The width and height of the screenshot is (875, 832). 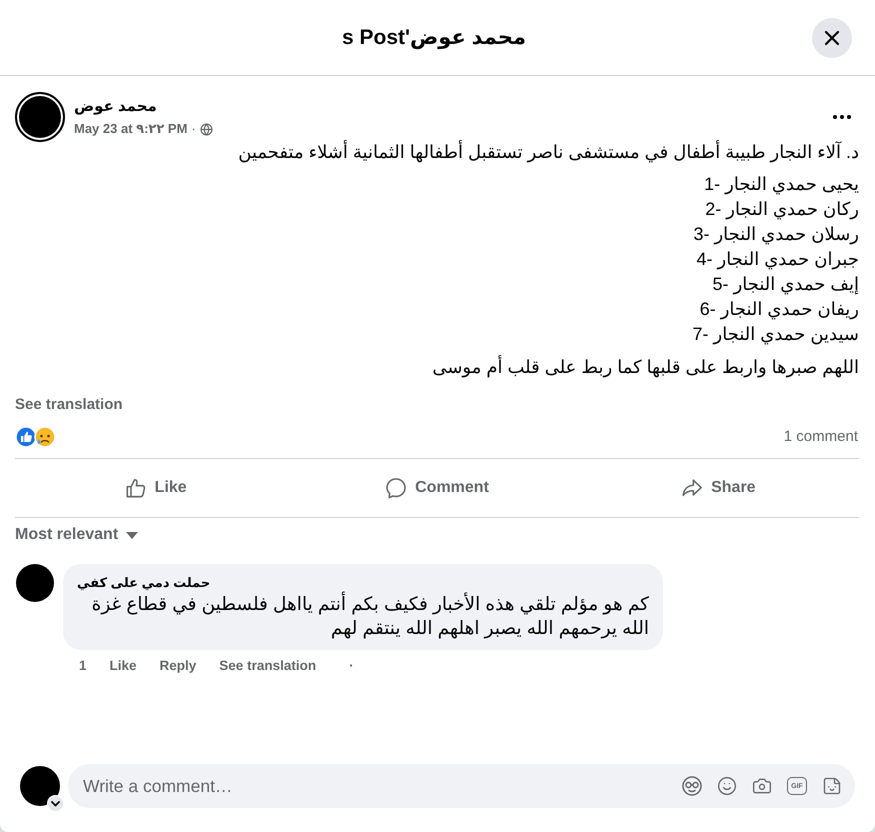 What do you see at coordinates (123, 666) in the screenshot?
I see `like-link: Like` at bounding box center [123, 666].